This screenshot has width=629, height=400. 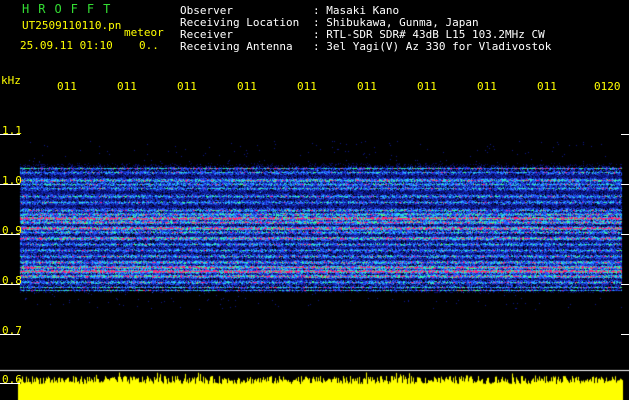 I want to click on location-label: Receiving Location, so click(x=240, y=22).